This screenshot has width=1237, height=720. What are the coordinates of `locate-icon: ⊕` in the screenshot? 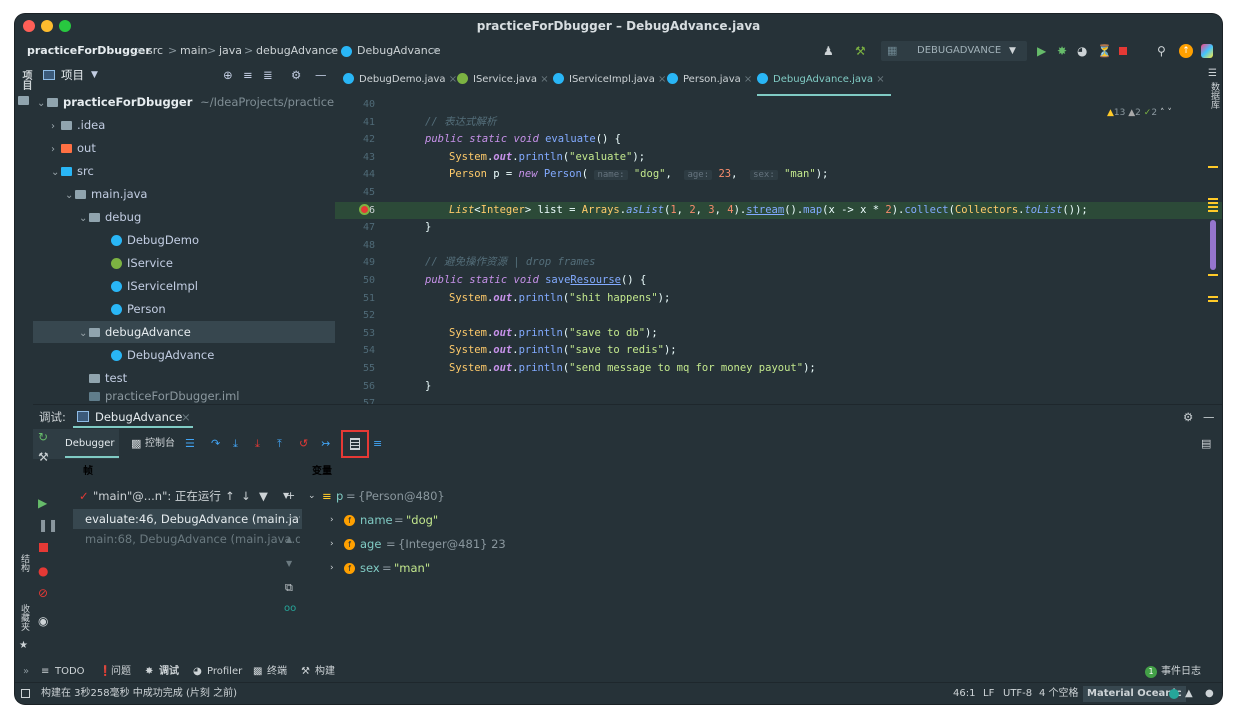 It's located at (228, 75).